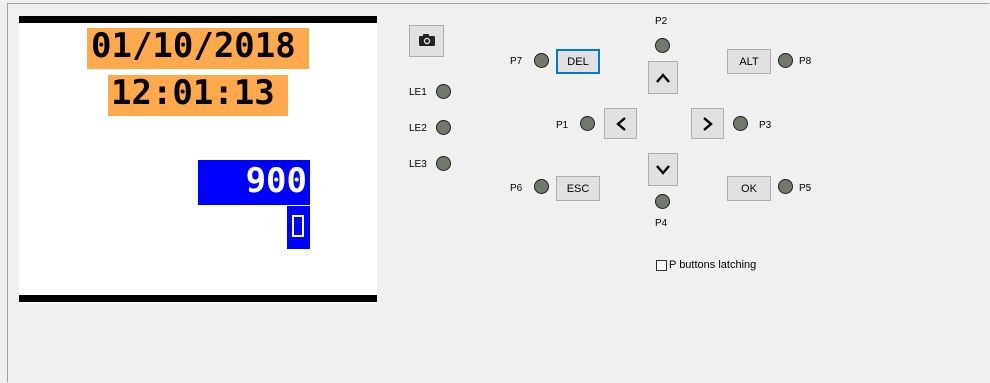 Image resolution: width=990 pixels, height=383 pixels. What do you see at coordinates (198, 19) in the screenshot?
I see `lcd-top-bar` at bounding box center [198, 19].